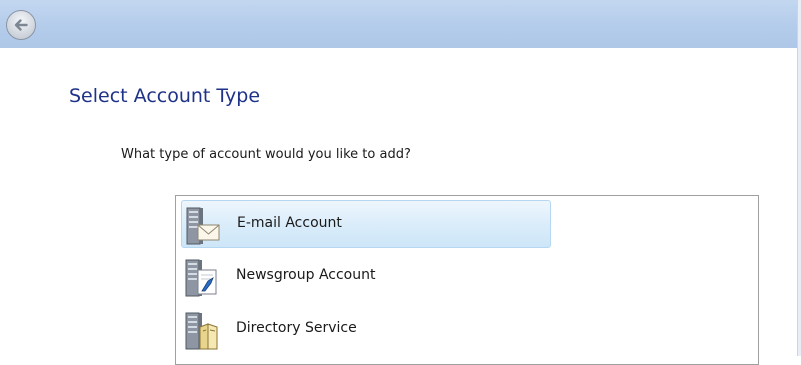 The image size is (801, 365). What do you see at coordinates (296, 328) in the screenshot?
I see `account-item-label: Directory Service` at bounding box center [296, 328].